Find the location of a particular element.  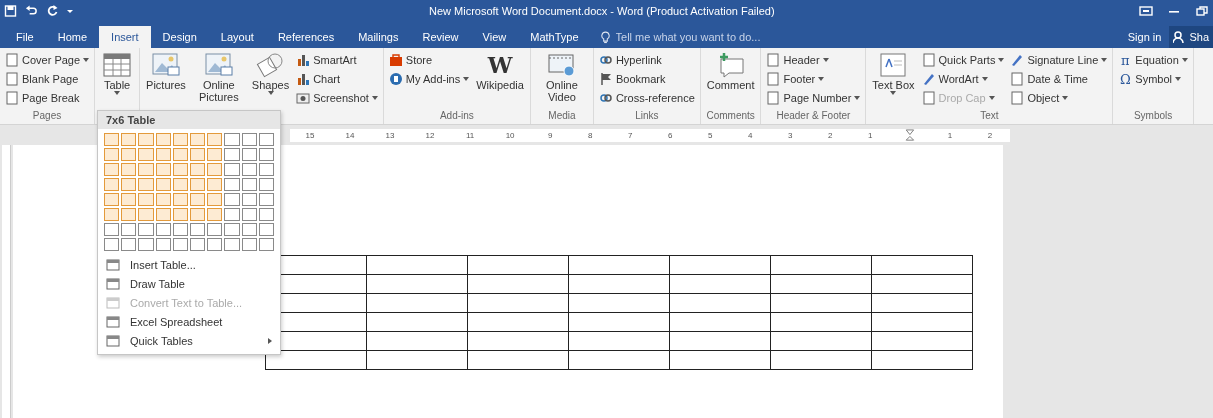

indent-marker-icon is located at coordinates (910, 135).